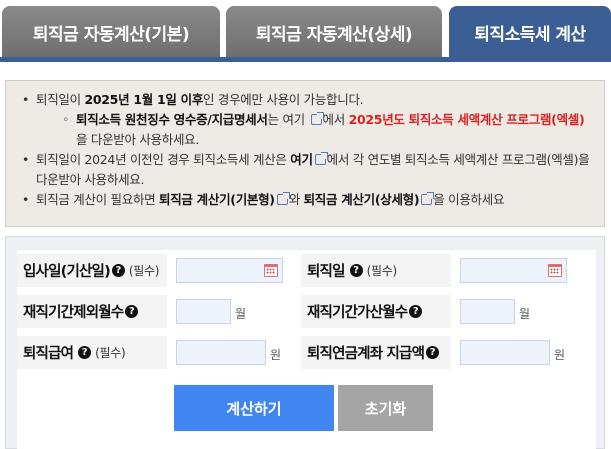 This screenshot has height=449, width=611. I want to click on hire-date-label: 입사일(기산일)? (필수), so click(92, 270).